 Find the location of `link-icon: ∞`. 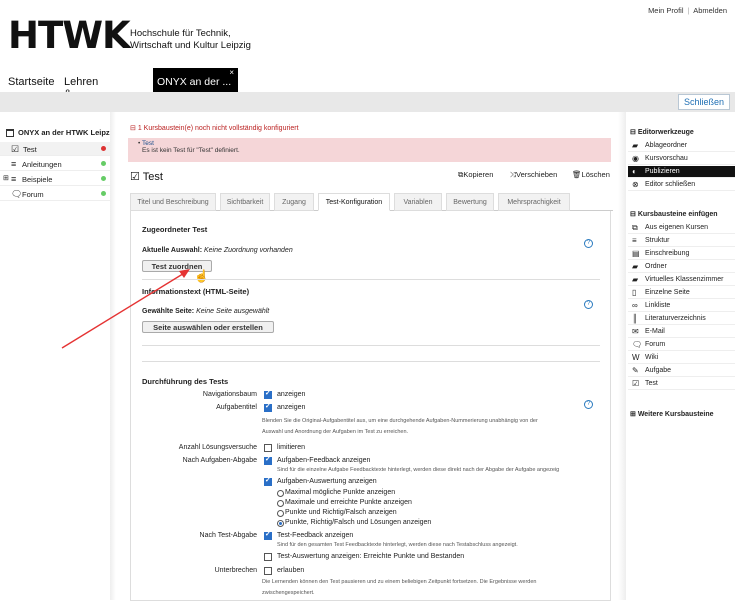

link-icon: ∞ is located at coordinates (635, 305).